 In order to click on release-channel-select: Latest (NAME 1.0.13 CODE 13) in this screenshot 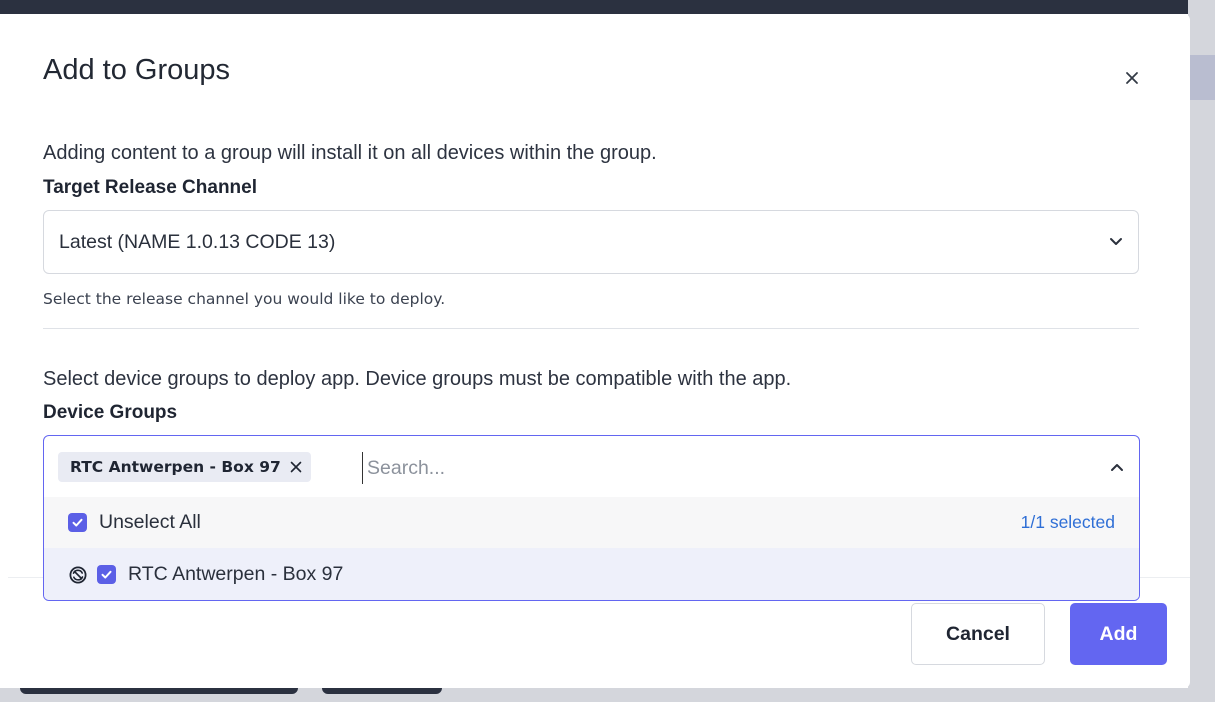, I will do `click(591, 242)`.